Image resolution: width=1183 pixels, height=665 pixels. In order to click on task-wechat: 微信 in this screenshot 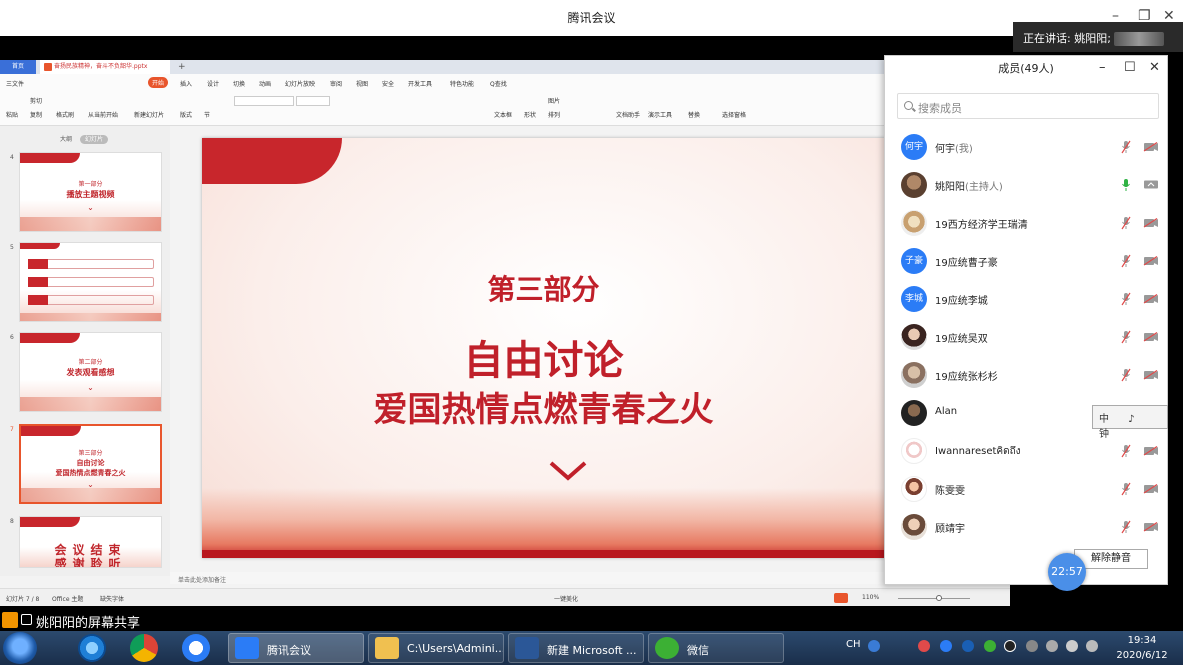, I will do `click(716, 648)`.